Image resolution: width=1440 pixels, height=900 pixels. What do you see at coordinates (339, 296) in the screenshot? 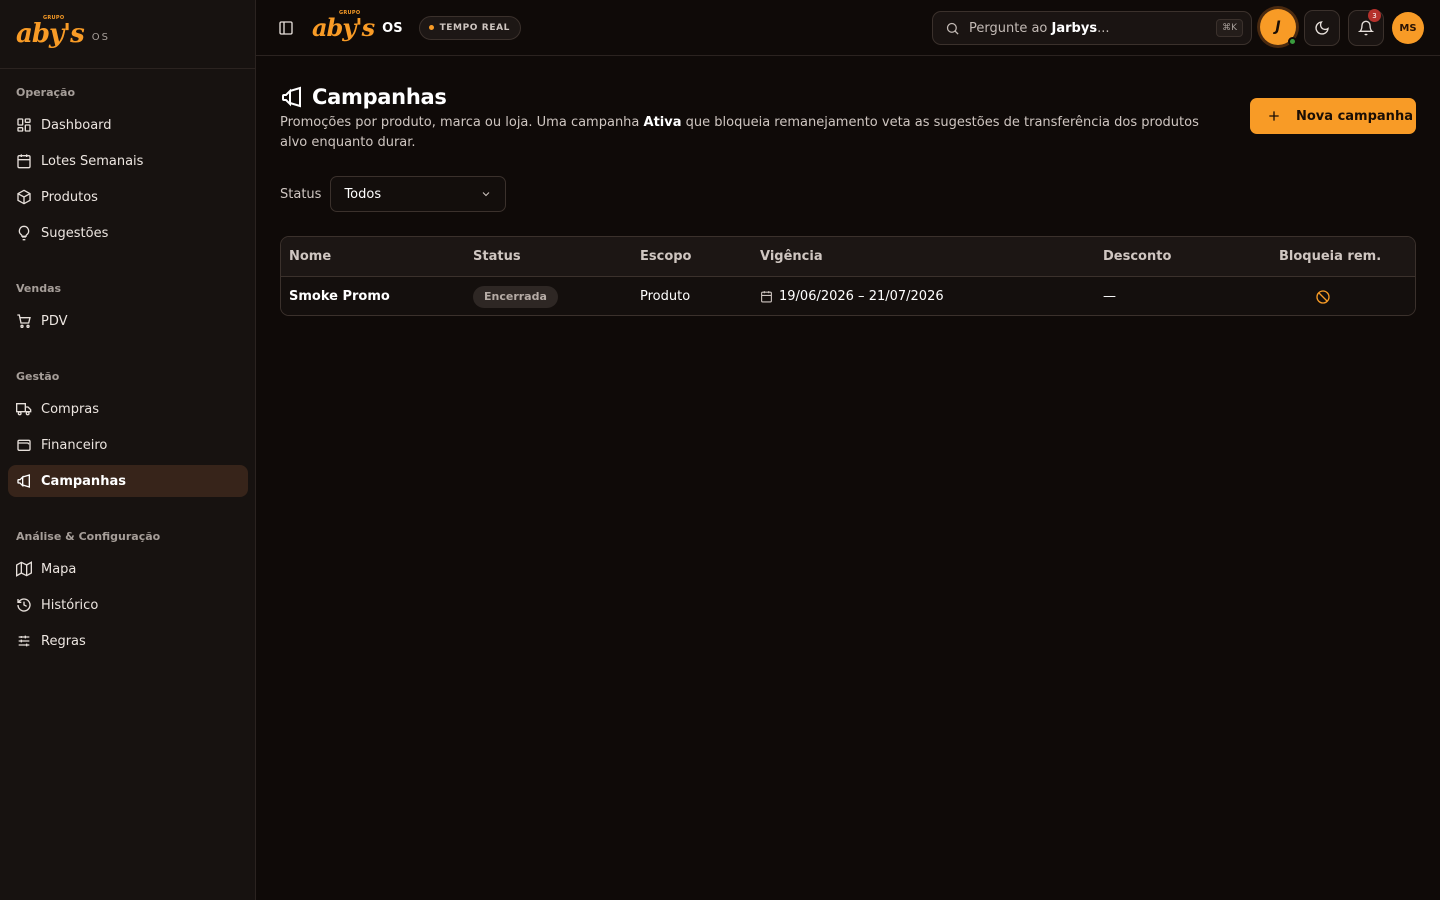
I see `campaign-name: Smoke Promo` at bounding box center [339, 296].